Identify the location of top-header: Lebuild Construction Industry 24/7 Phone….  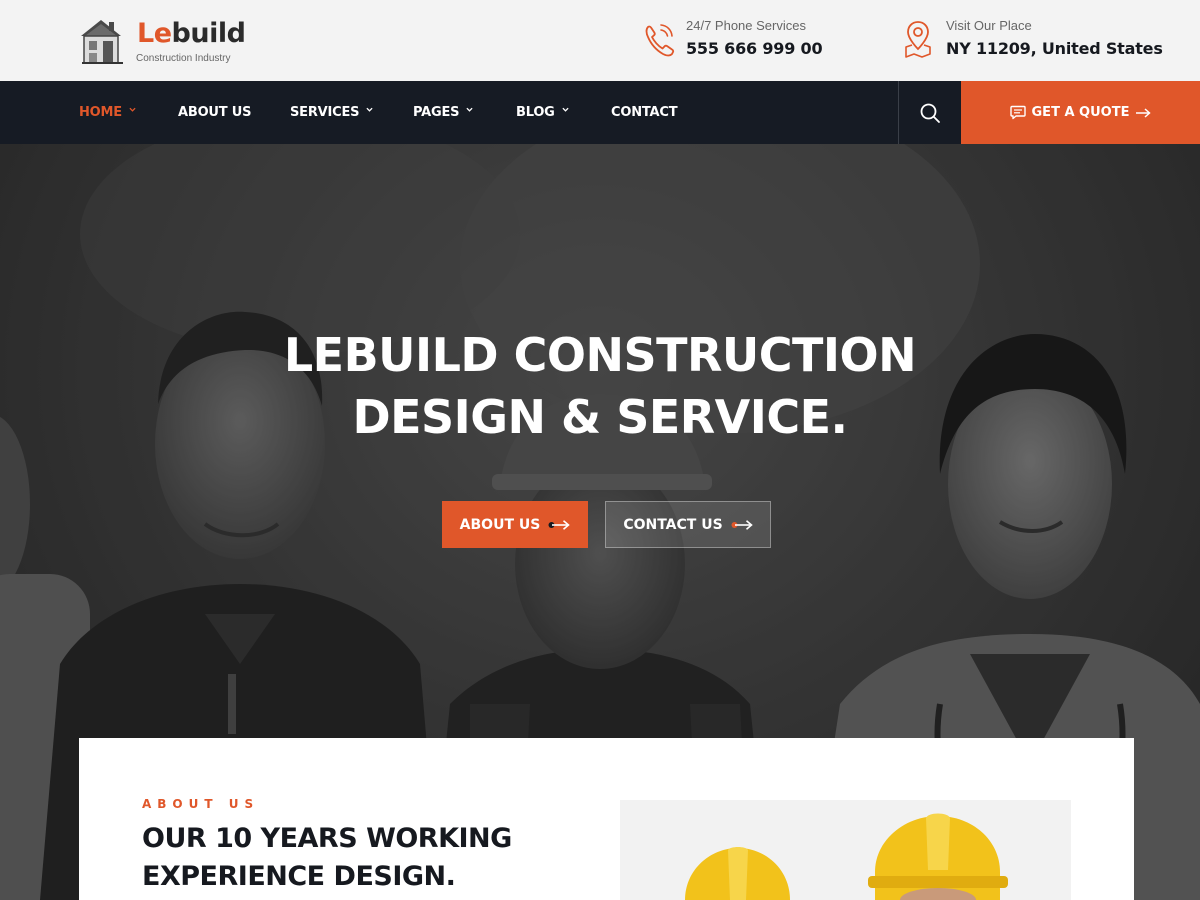
(600, 40).